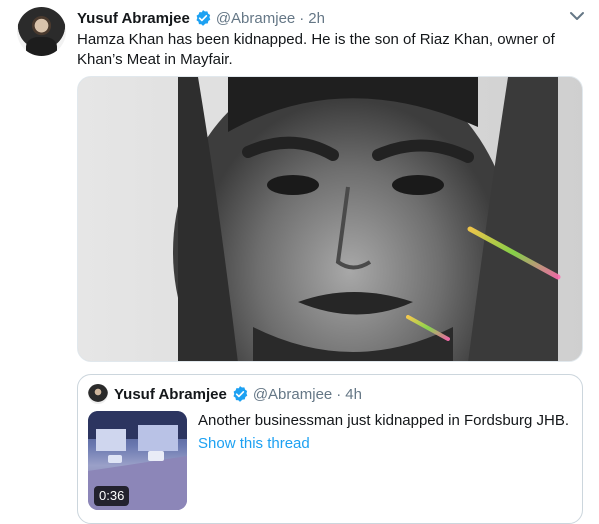 The image size is (599, 524). I want to click on quoted-header: Yusuf Abramjee @Abramjee · 4h, so click(238, 394).